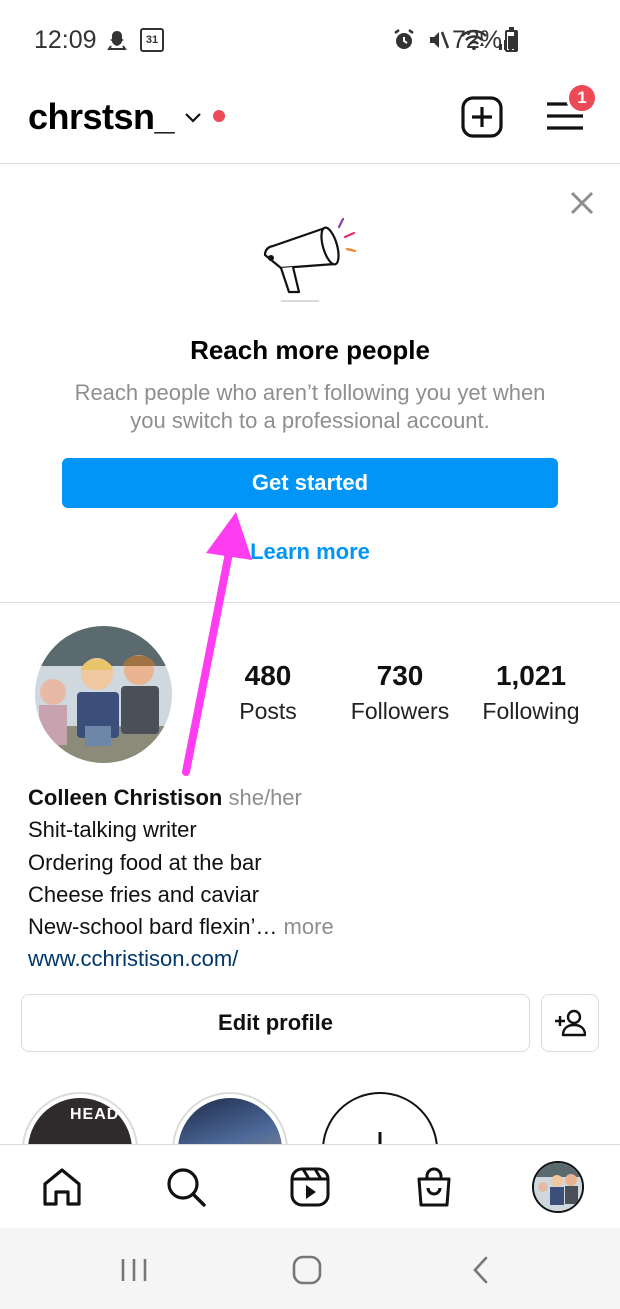 This screenshot has height=1309, width=620. What do you see at coordinates (313, 798) in the screenshot?
I see `bio-name-line: Colleen Christison she/her` at bounding box center [313, 798].